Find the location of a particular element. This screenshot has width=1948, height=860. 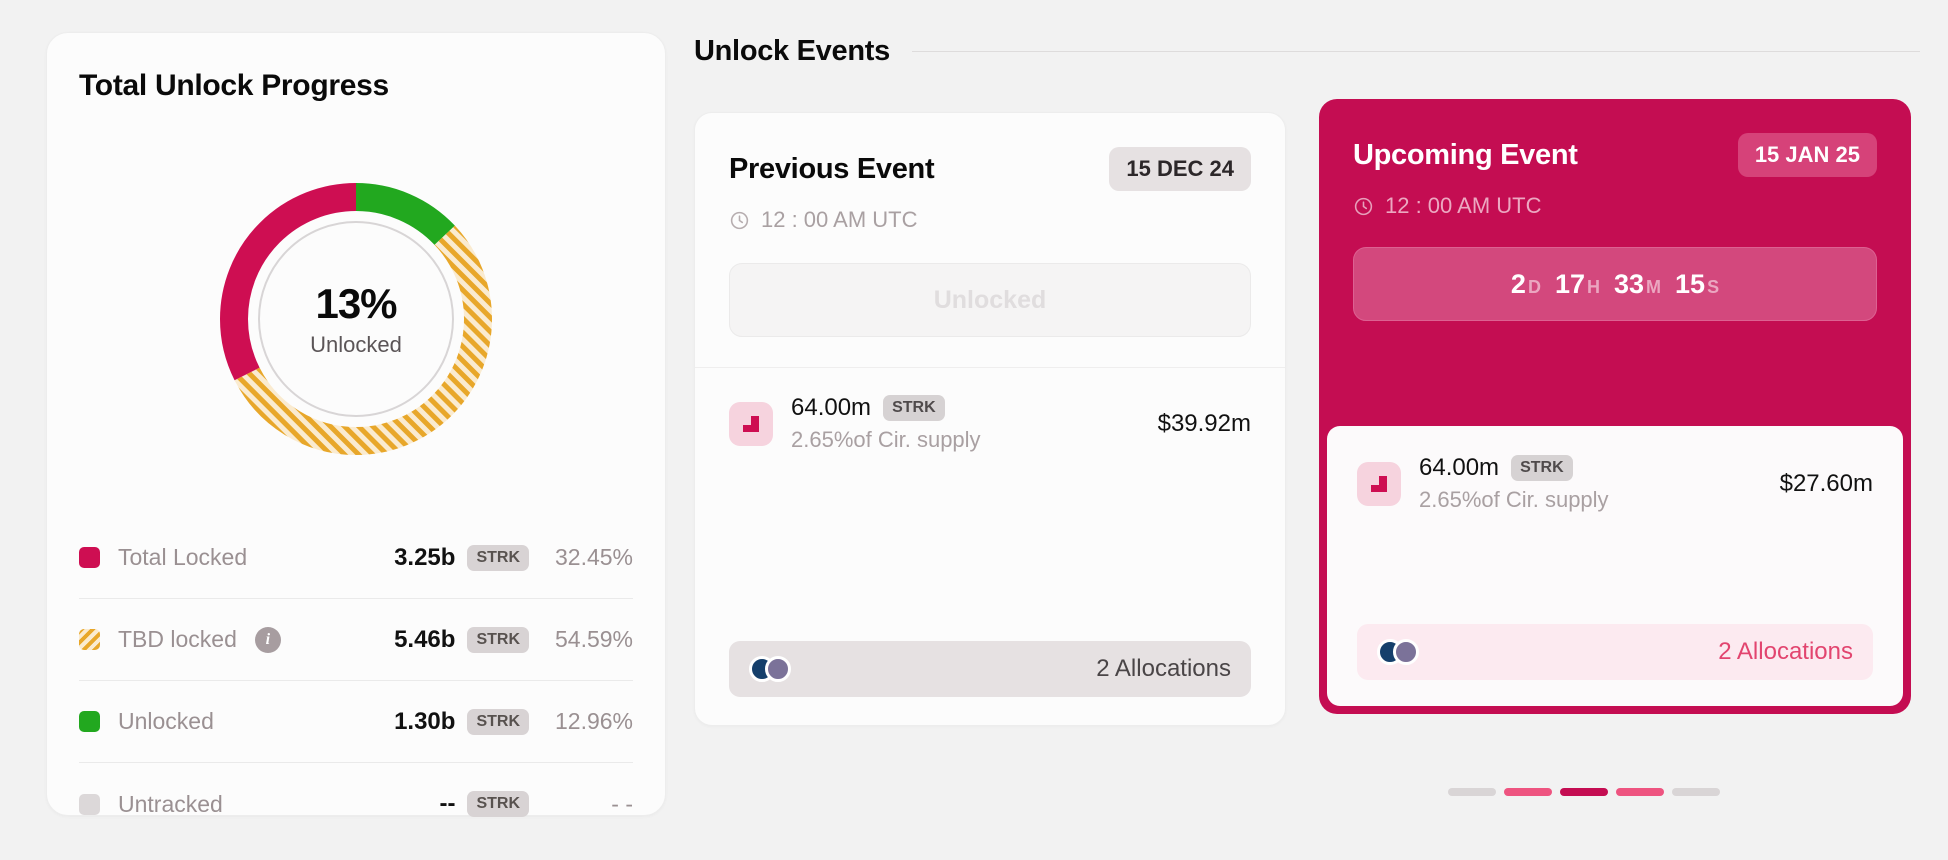

countdown-minutes: 33 M is located at coordinates (1637, 284).